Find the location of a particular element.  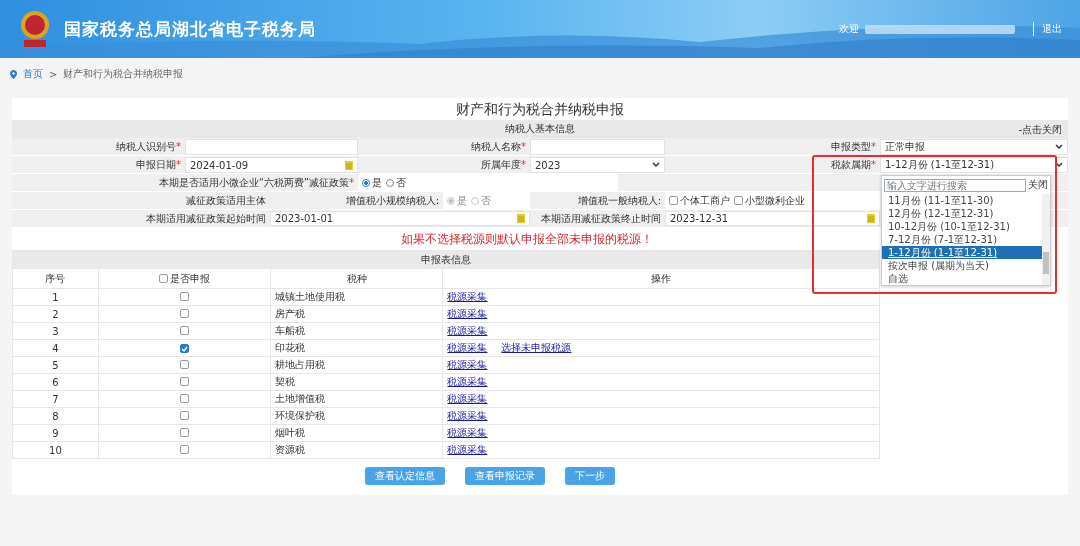

checkbox-option: 个体工商户 is located at coordinates (699, 200).